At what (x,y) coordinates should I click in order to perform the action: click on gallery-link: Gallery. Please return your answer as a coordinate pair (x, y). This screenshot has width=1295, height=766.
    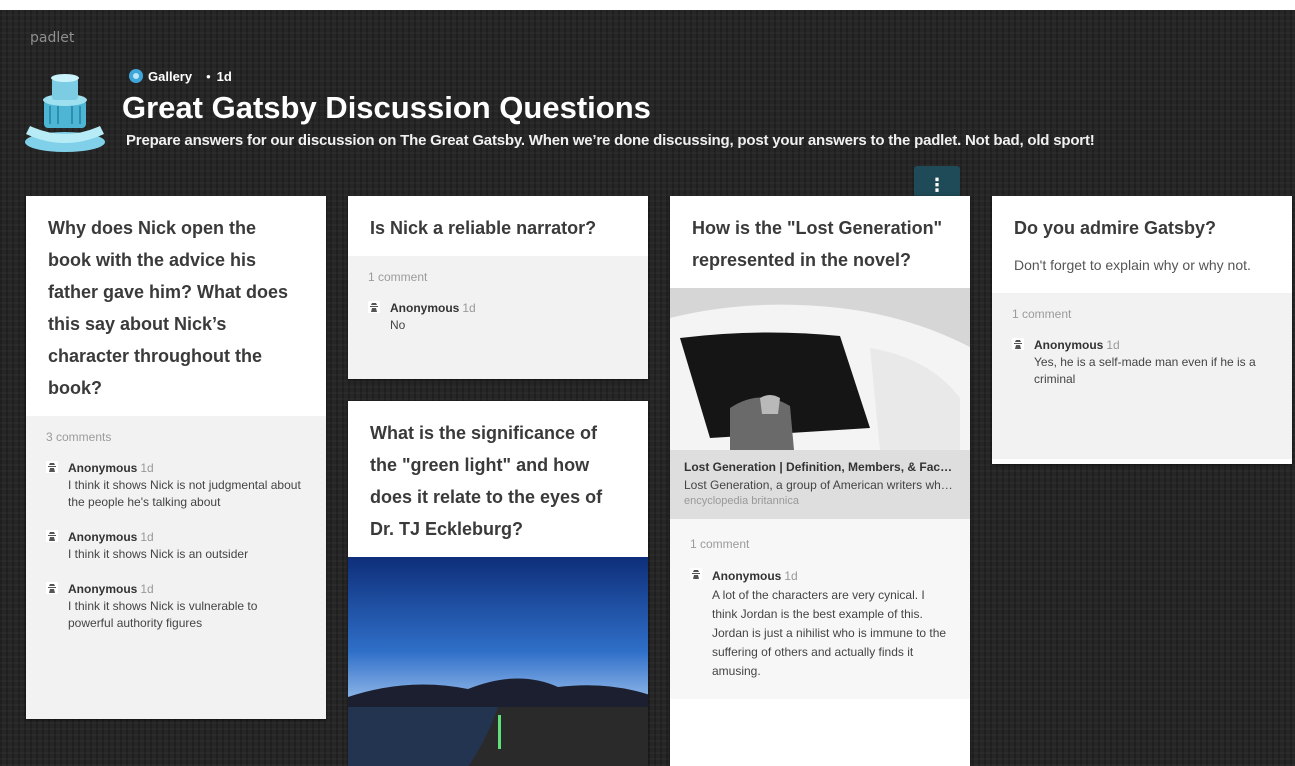
    Looking at the image, I should click on (170, 76).